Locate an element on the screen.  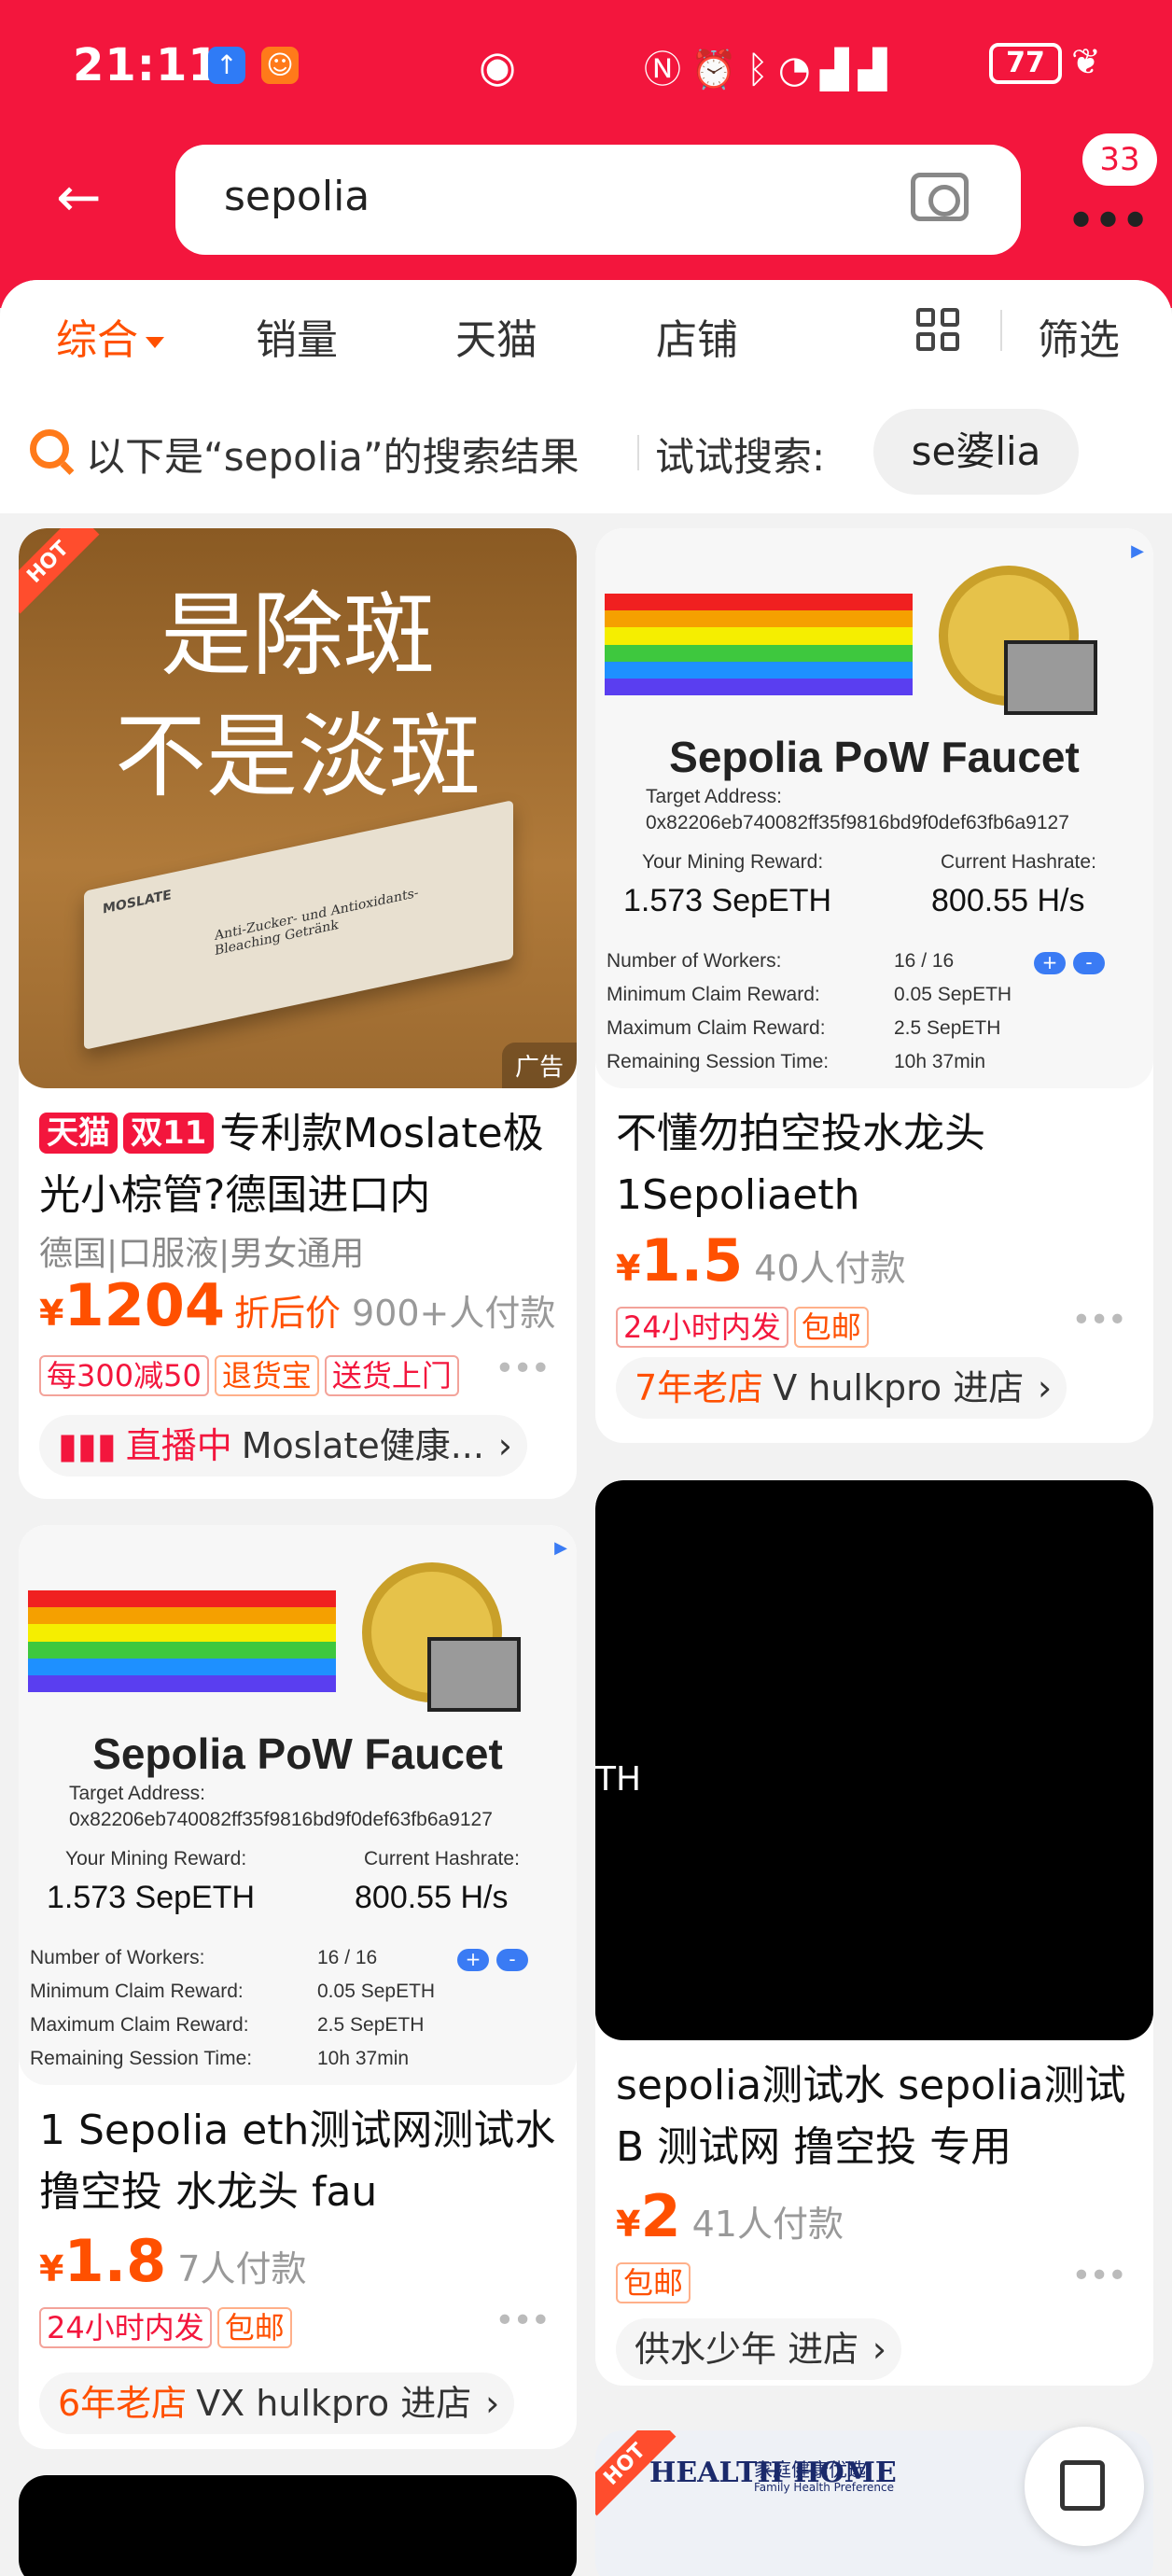
eye-icon: ◉ is located at coordinates (498, 66).